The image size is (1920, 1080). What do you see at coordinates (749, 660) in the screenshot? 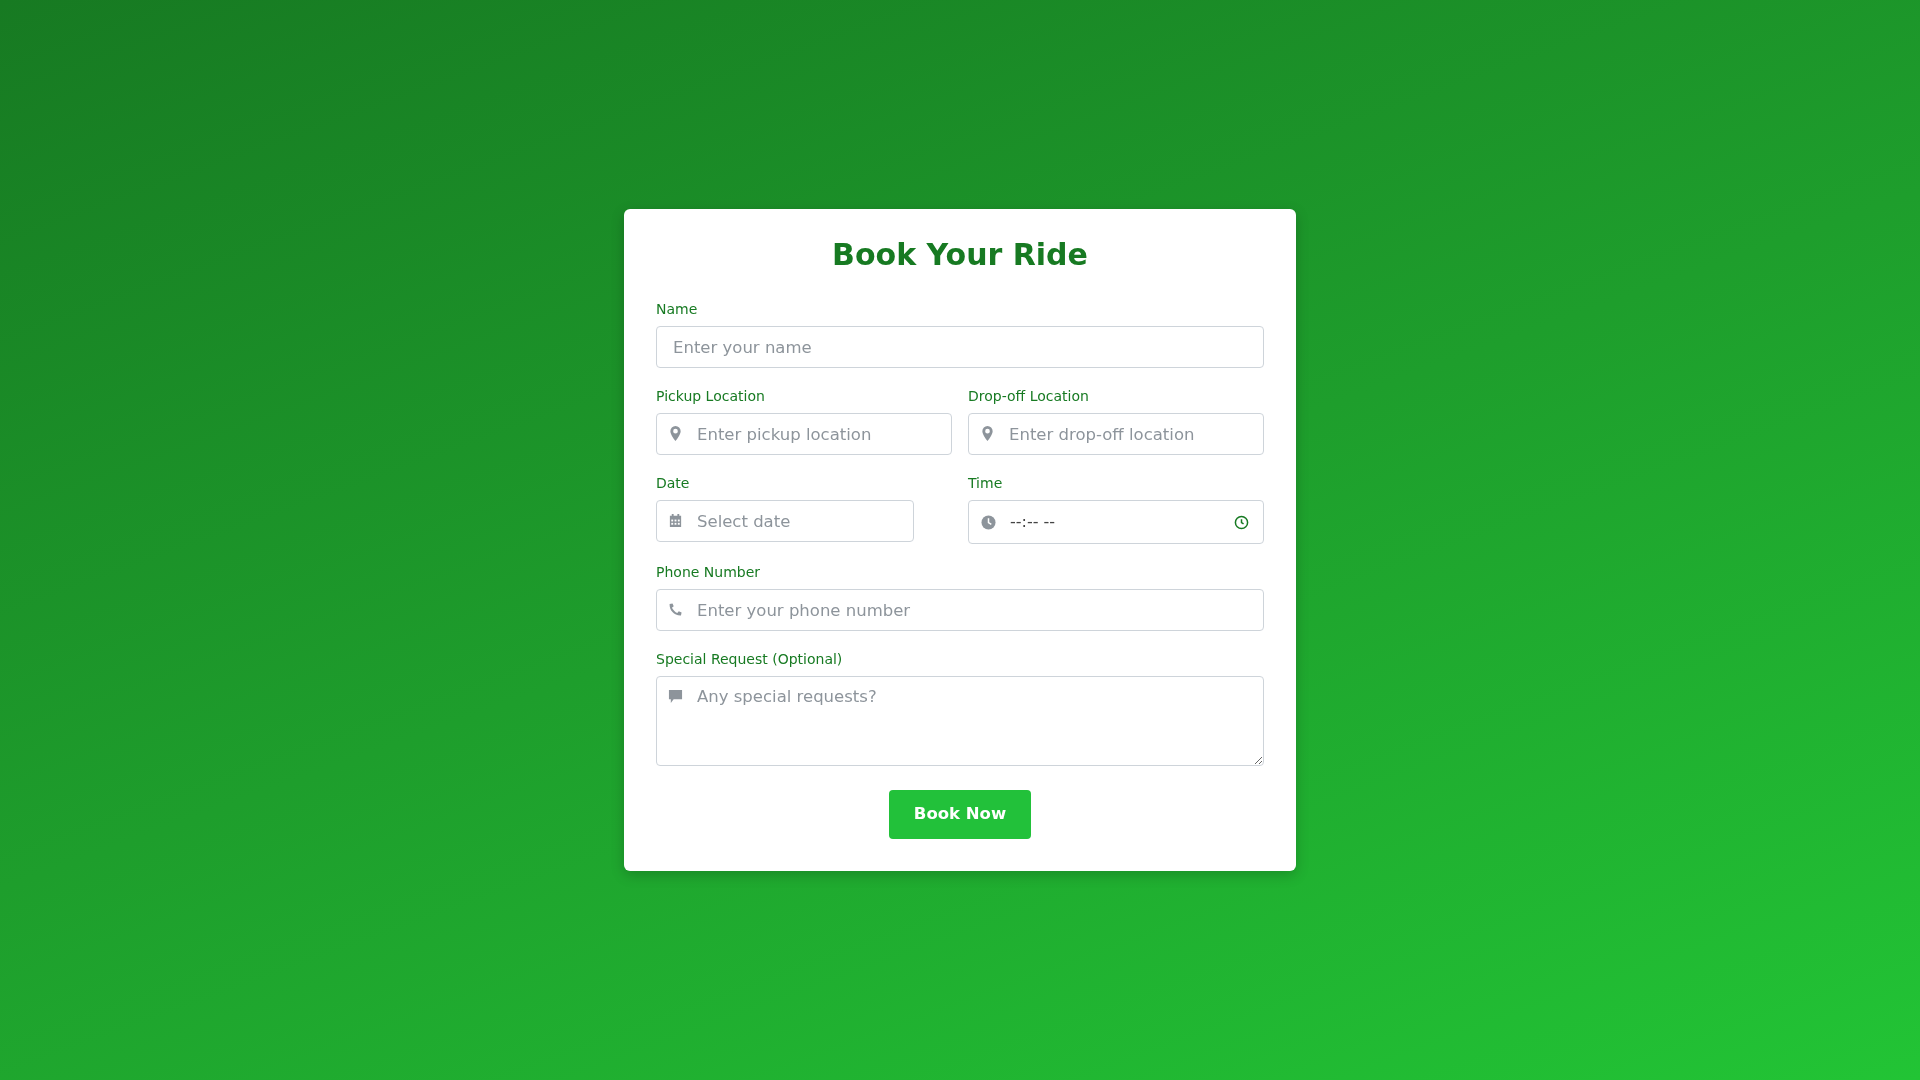
I see `field-label: Special Request (Optional)` at bounding box center [749, 660].